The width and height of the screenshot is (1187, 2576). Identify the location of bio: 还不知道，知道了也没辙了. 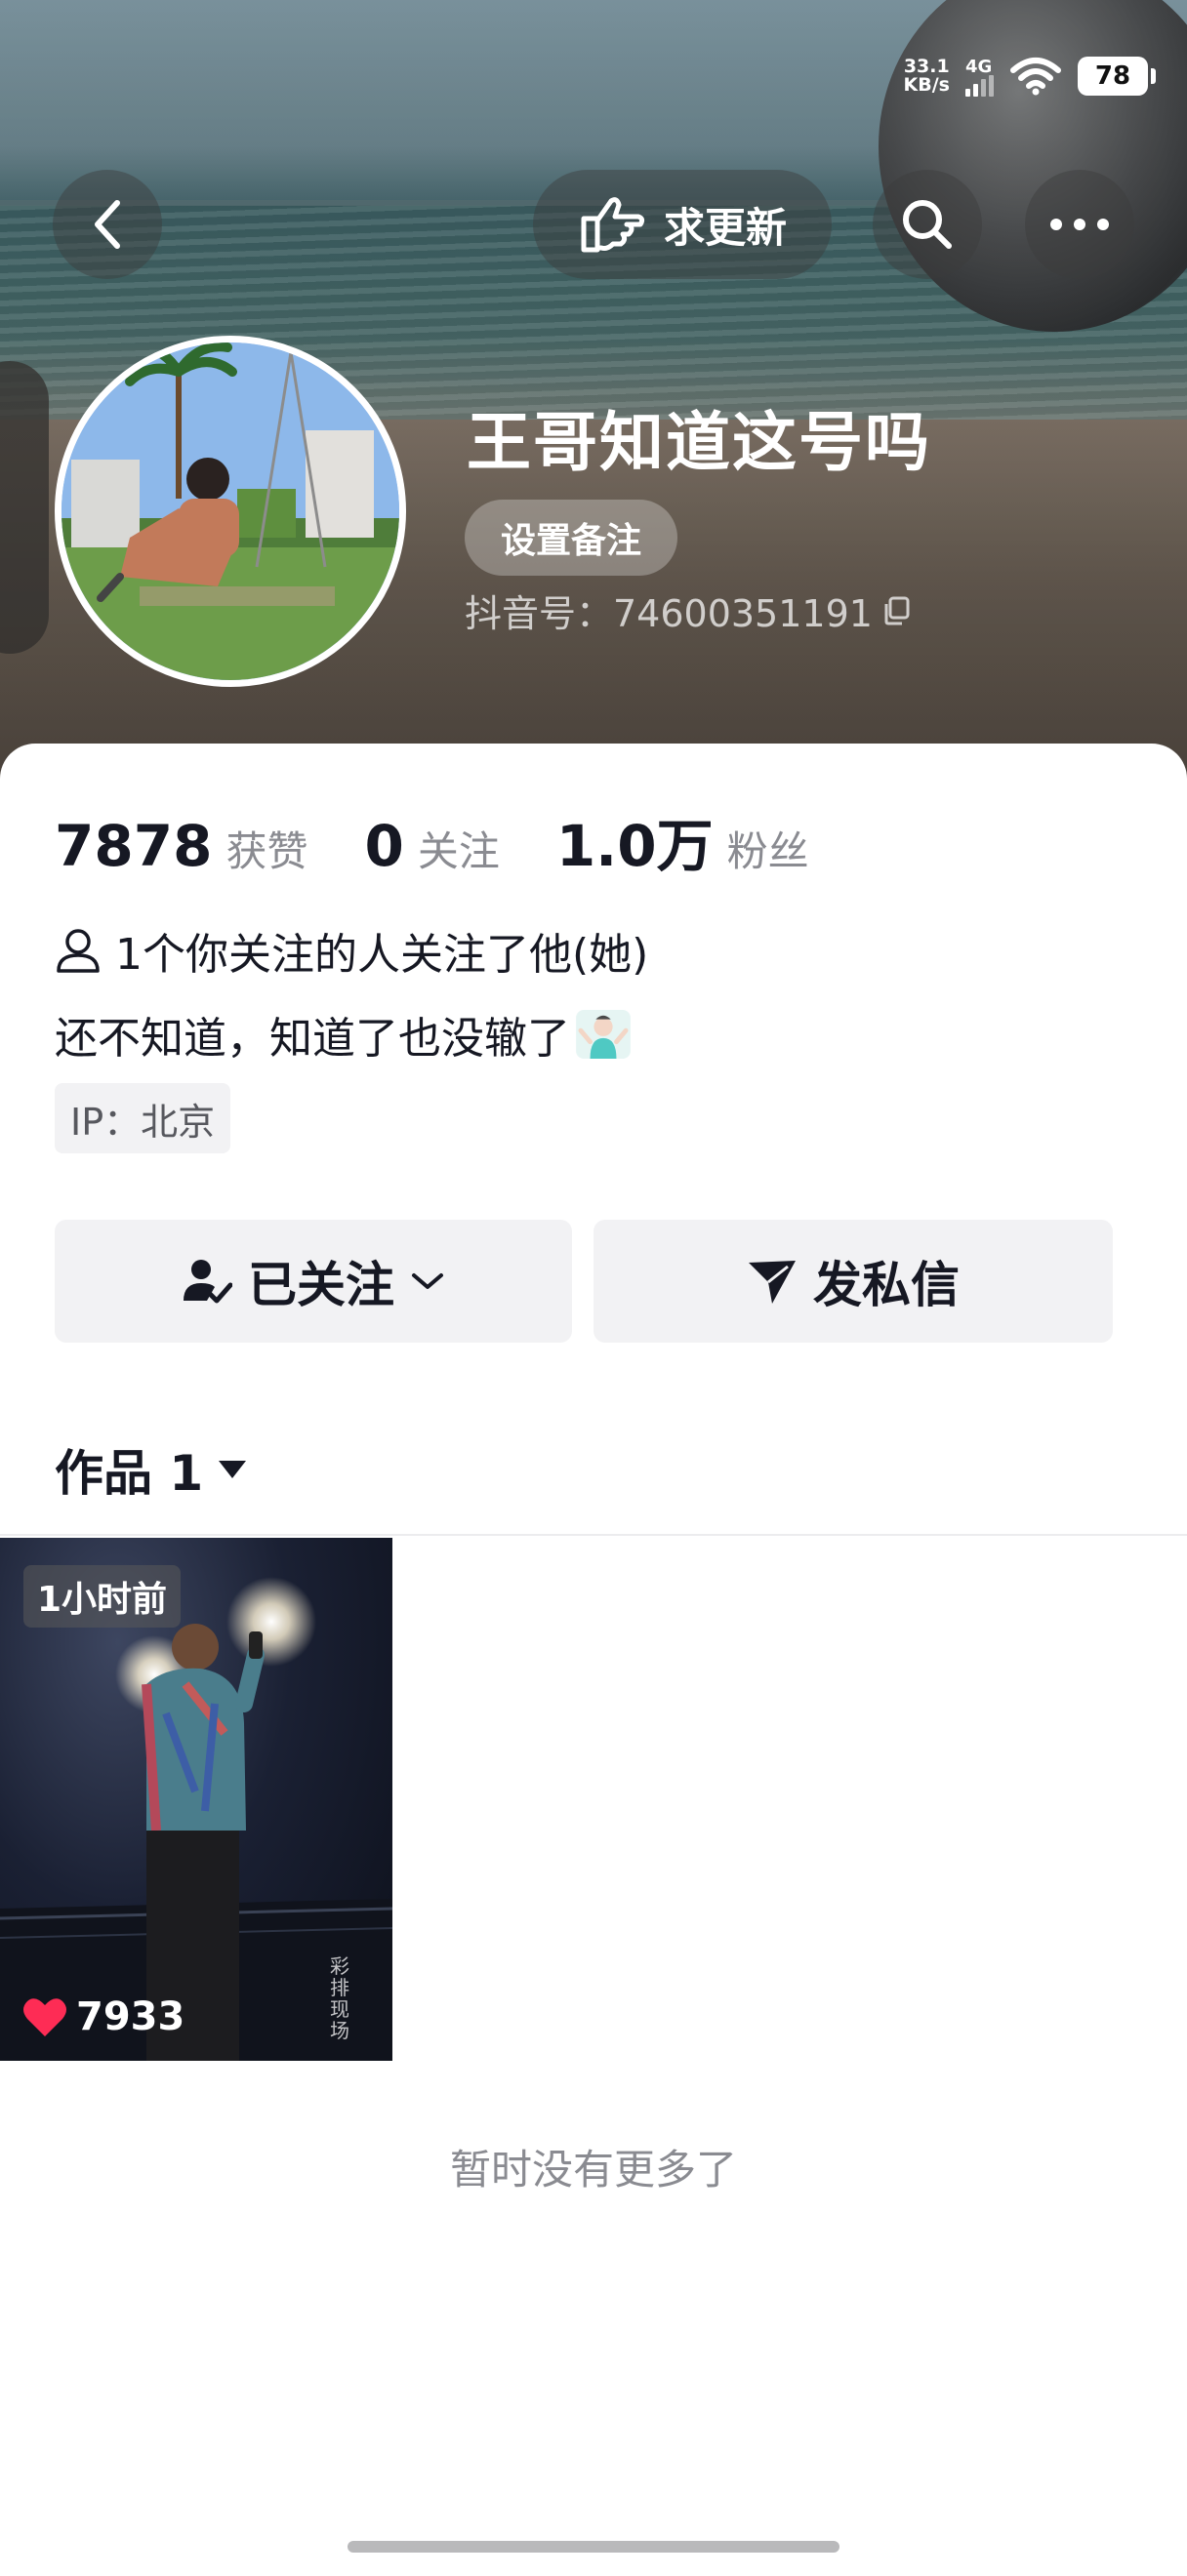
(343, 1034).